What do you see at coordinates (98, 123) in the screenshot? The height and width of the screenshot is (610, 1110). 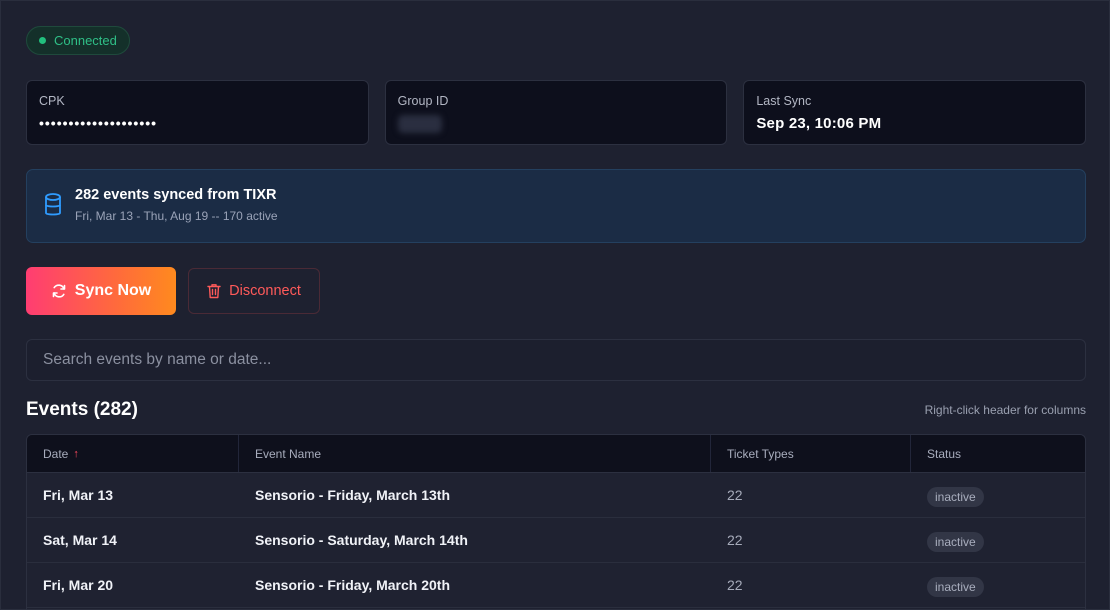 I see `cpk-value: ••••••••••••••••••••` at bounding box center [98, 123].